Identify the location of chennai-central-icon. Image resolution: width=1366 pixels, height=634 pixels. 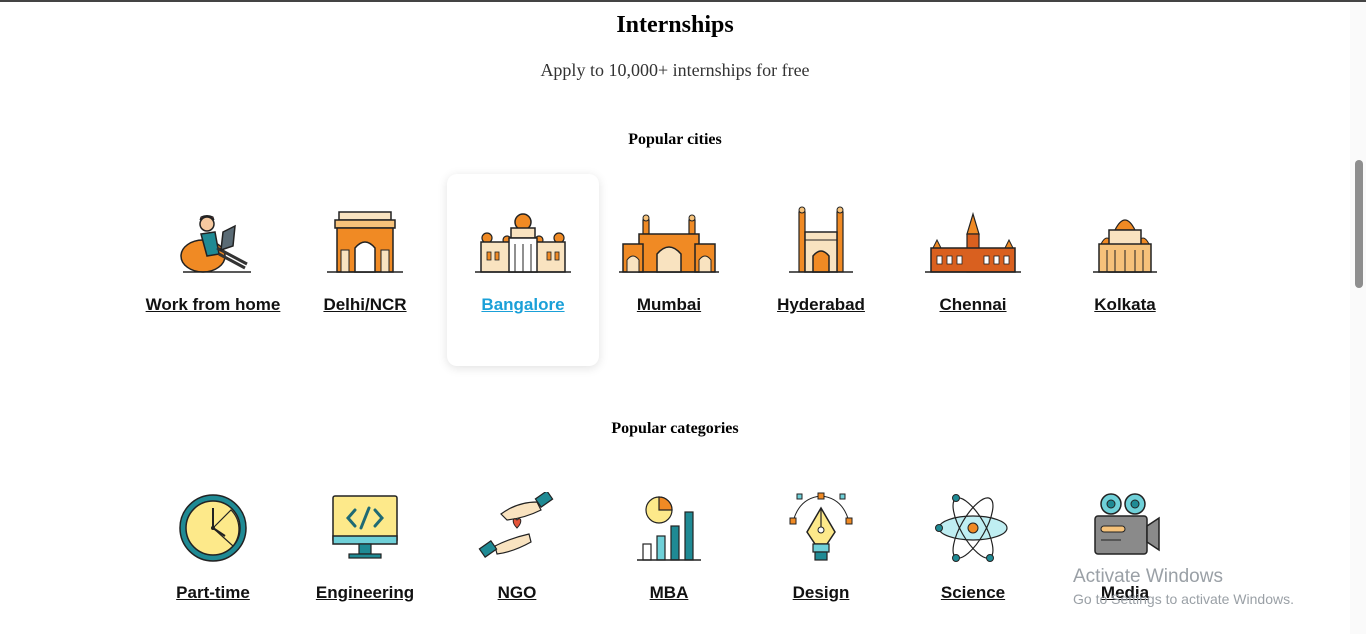
(973, 242).